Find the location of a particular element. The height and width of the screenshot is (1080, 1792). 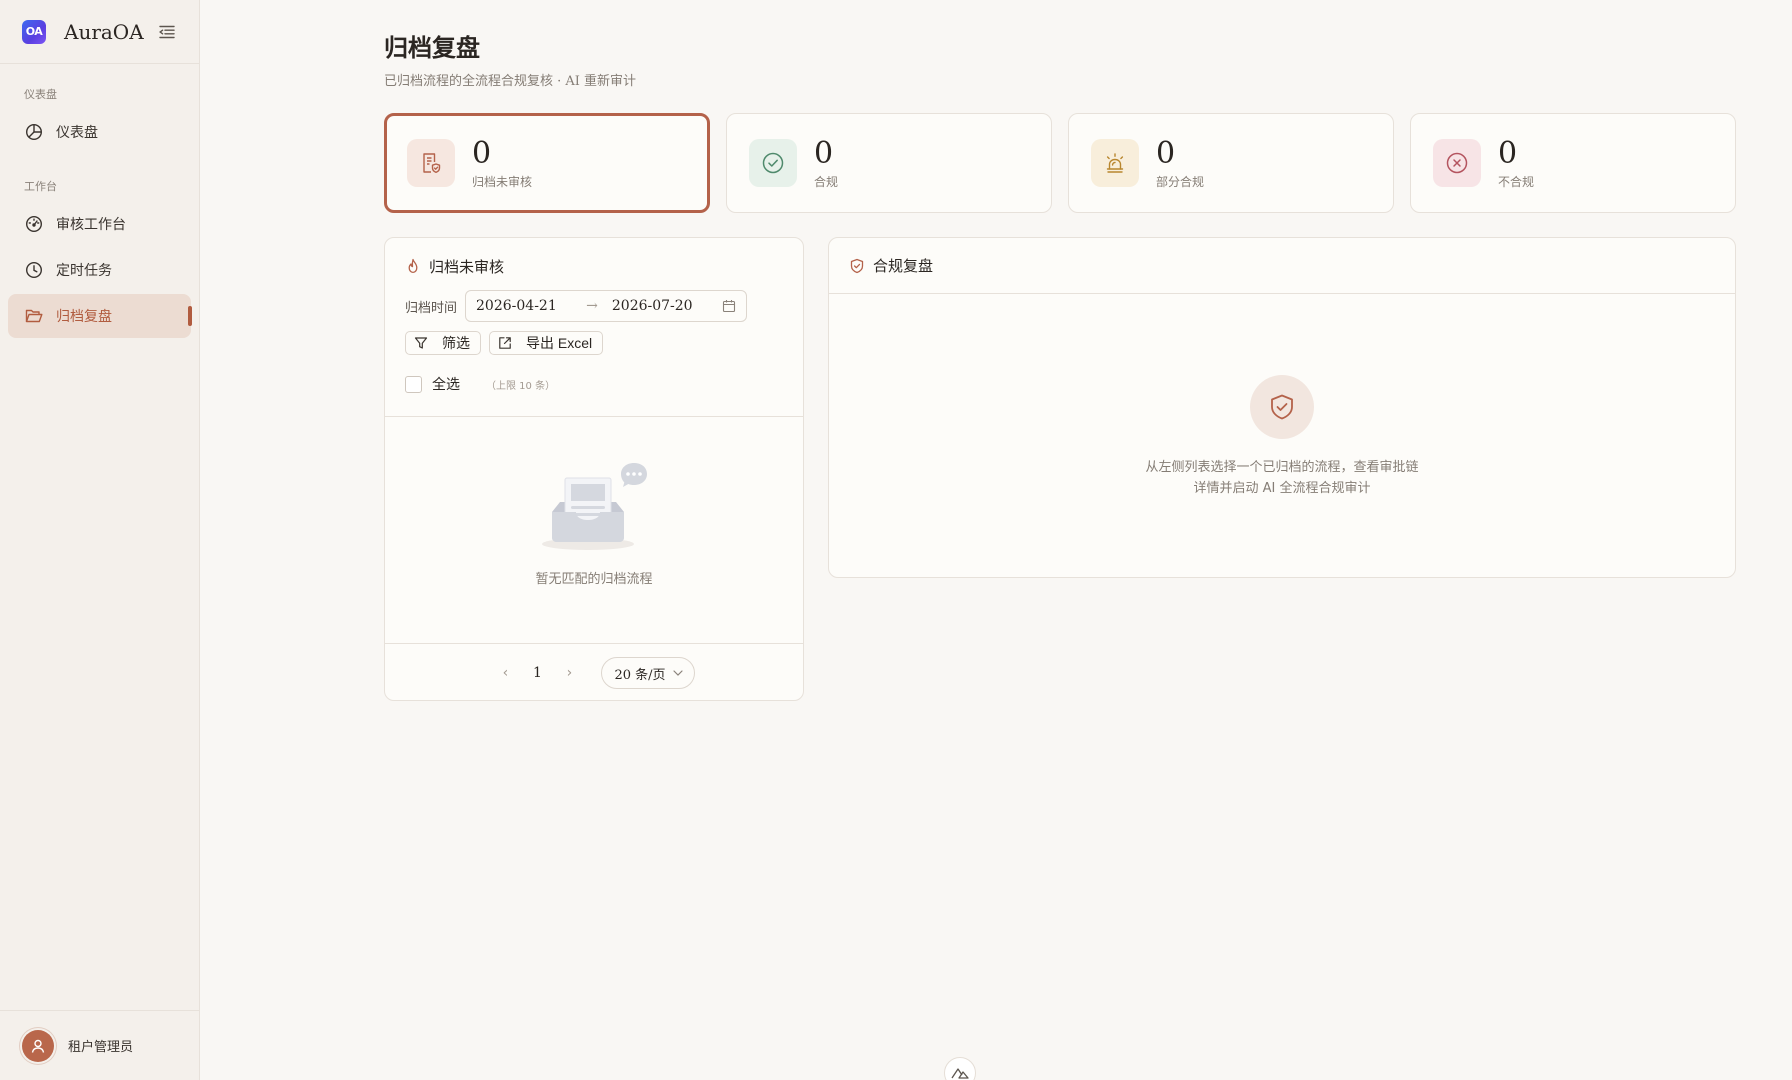

panel-header: 归档未审核 is located at coordinates (594, 266).